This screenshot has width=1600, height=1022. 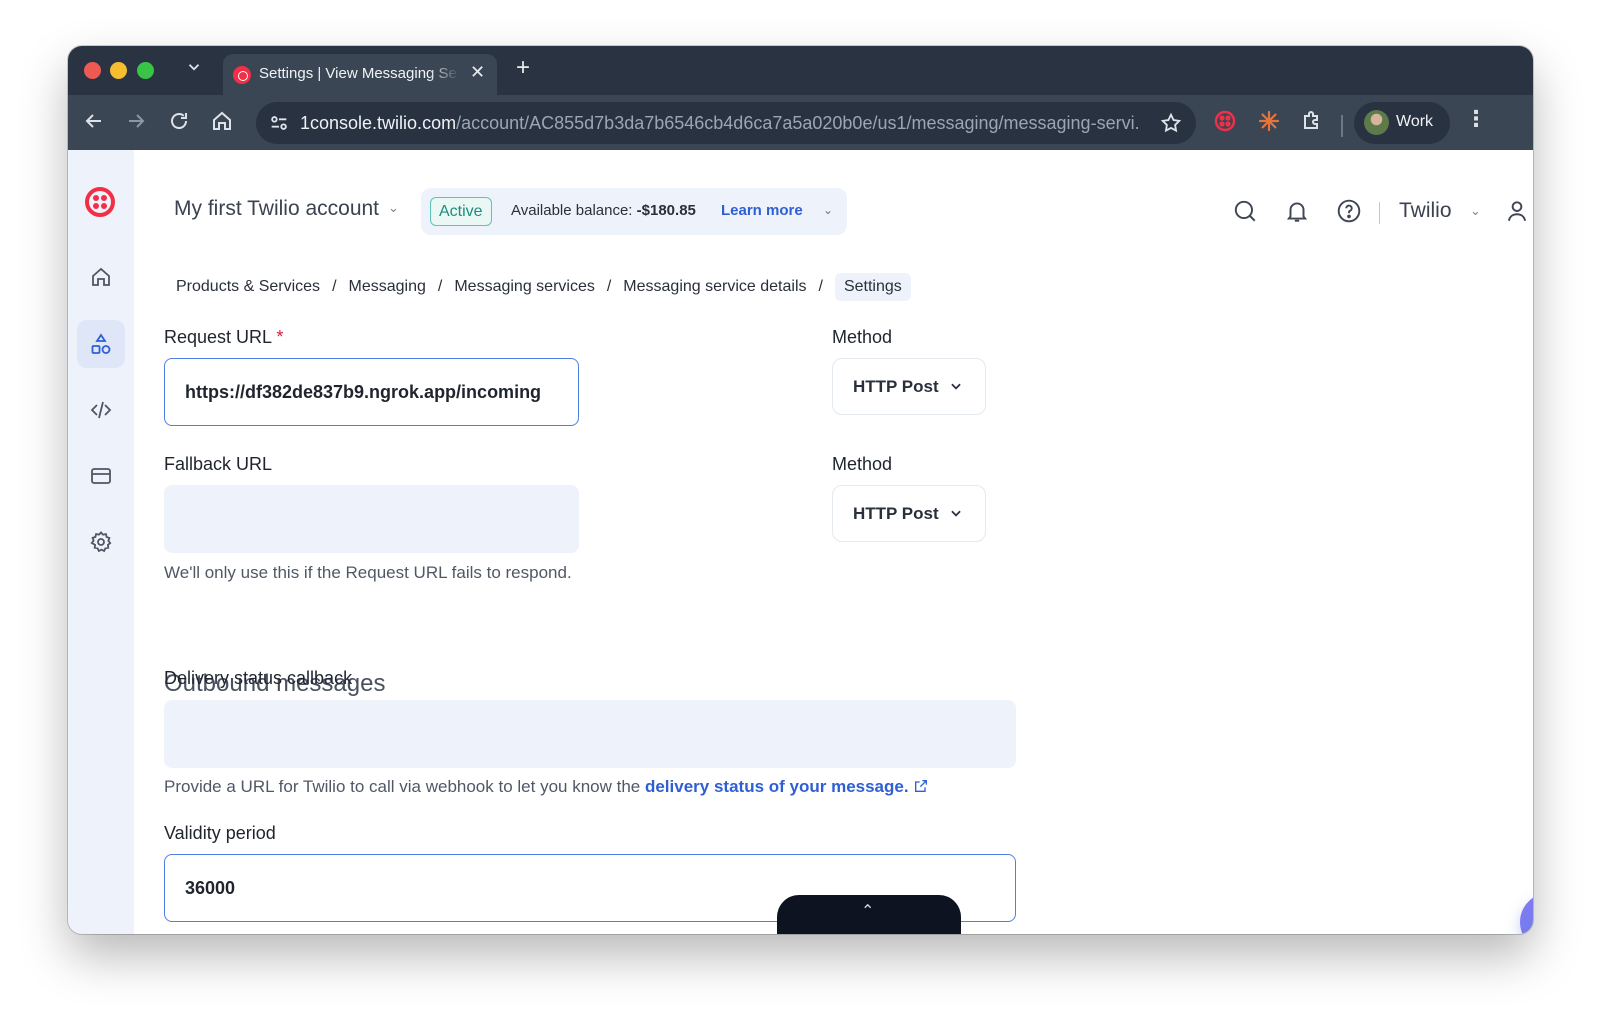 I want to click on chevron-up-icon: ⌃, so click(x=868, y=911).